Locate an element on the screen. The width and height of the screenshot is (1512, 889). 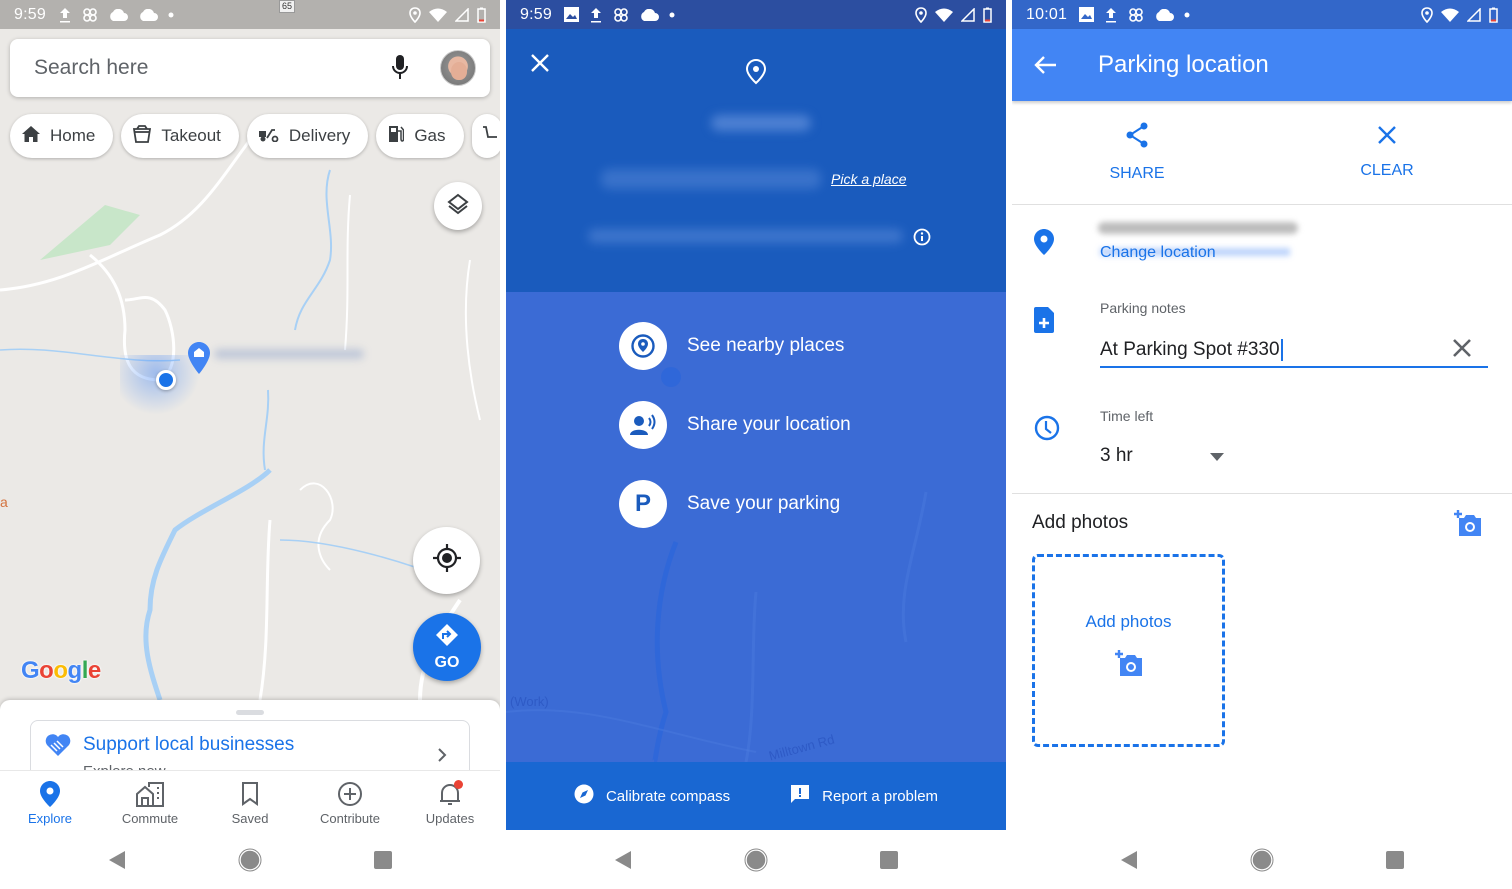
place-name-blurred is located at coordinates (711, 179).